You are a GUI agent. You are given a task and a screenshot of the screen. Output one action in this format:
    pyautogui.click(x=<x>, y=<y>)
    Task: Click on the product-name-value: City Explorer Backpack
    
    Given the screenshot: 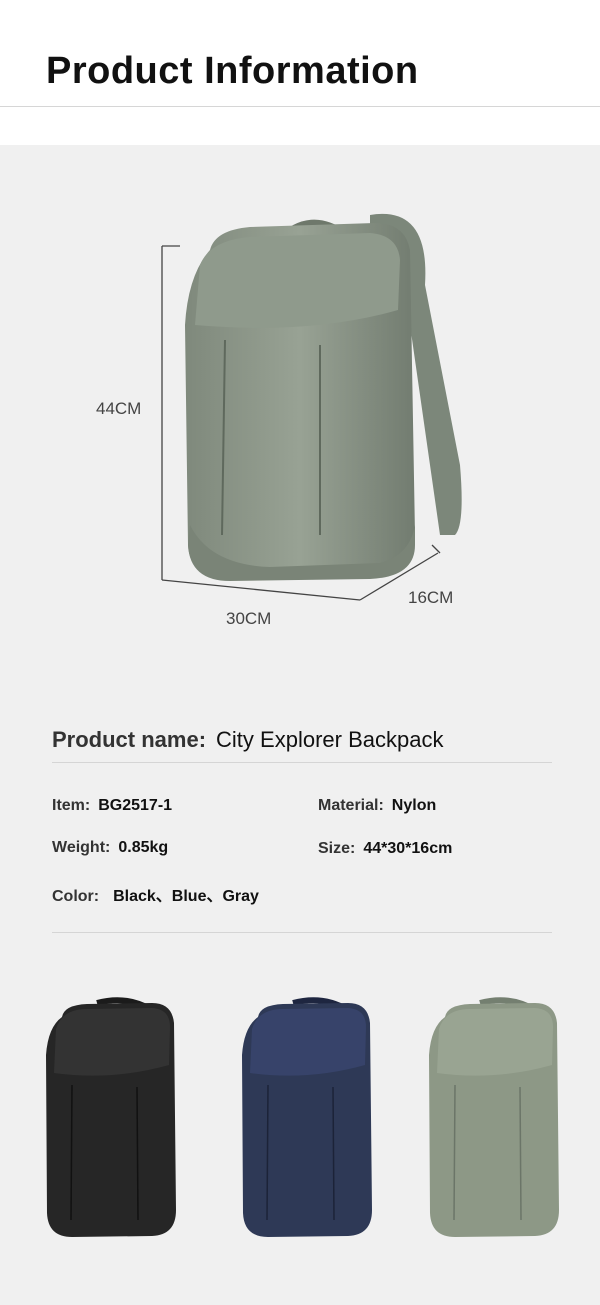 What is the action you would take?
    pyautogui.click(x=330, y=739)
    